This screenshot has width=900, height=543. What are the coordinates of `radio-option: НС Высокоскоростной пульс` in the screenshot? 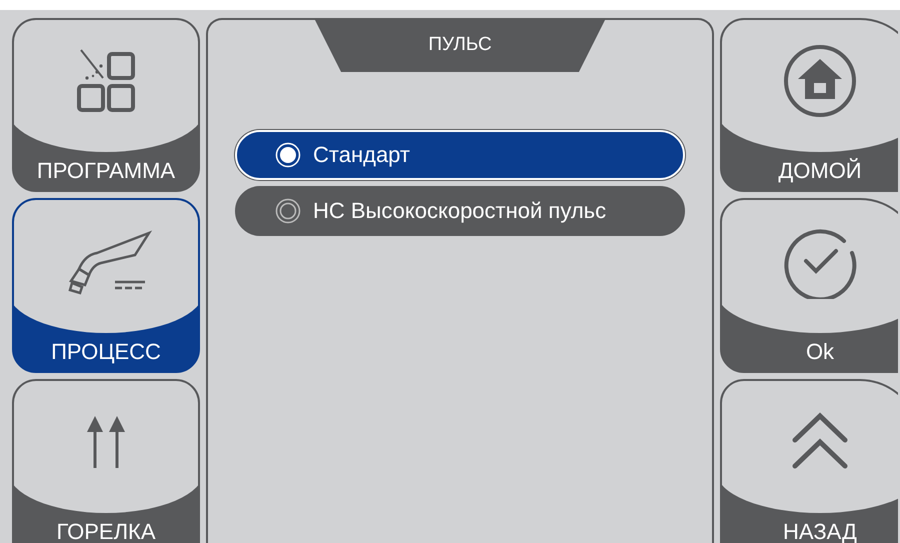 It's located at (460, 211).